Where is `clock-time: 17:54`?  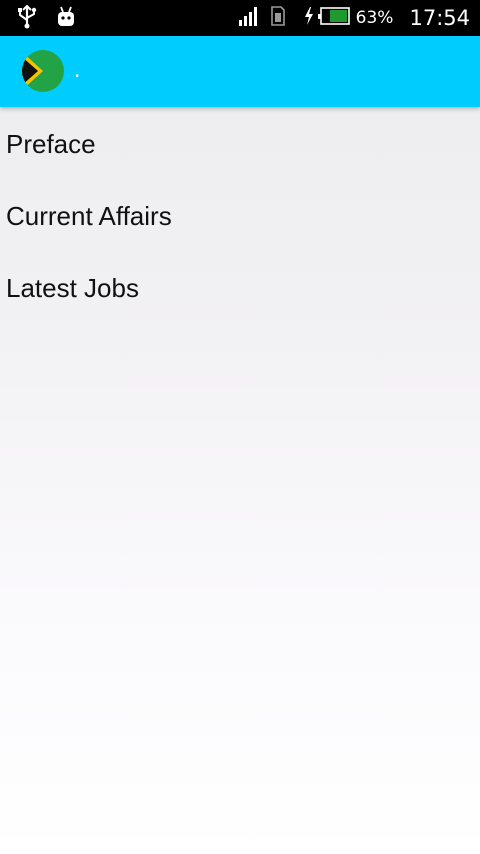
clock-time: 17:54 is located at coordinates (439, 18).